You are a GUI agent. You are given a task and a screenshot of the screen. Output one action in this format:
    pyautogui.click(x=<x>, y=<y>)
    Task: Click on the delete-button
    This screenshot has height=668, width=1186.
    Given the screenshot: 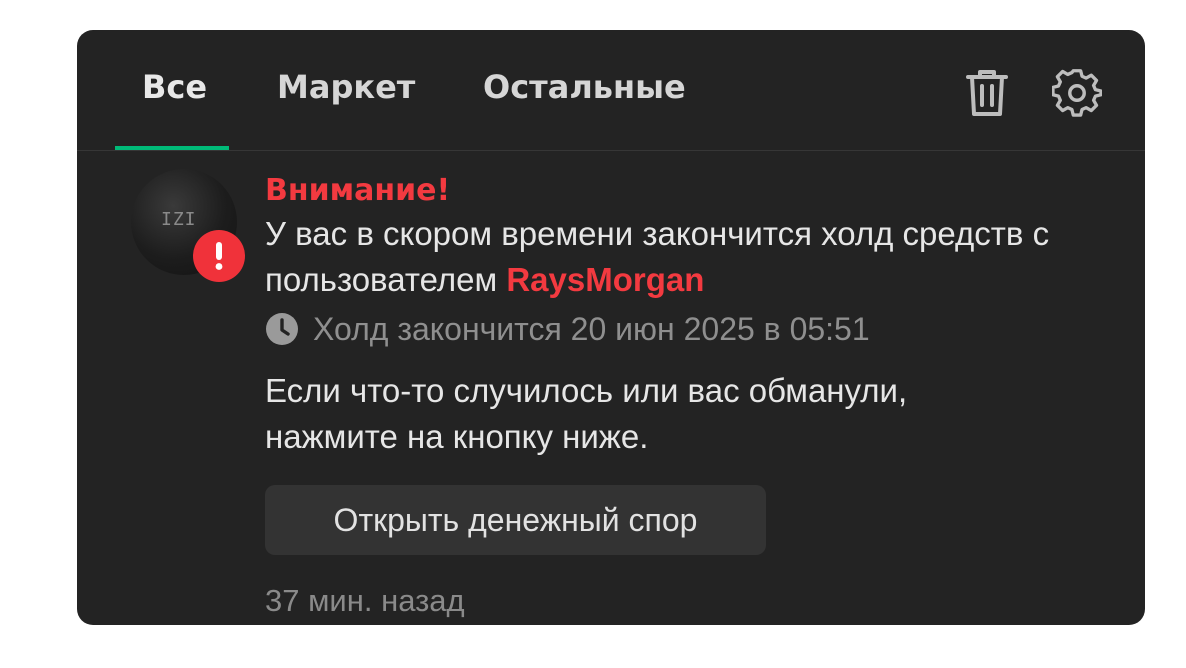 What is the action you would take?
    pyautogui.click(x=987, y=93)
    